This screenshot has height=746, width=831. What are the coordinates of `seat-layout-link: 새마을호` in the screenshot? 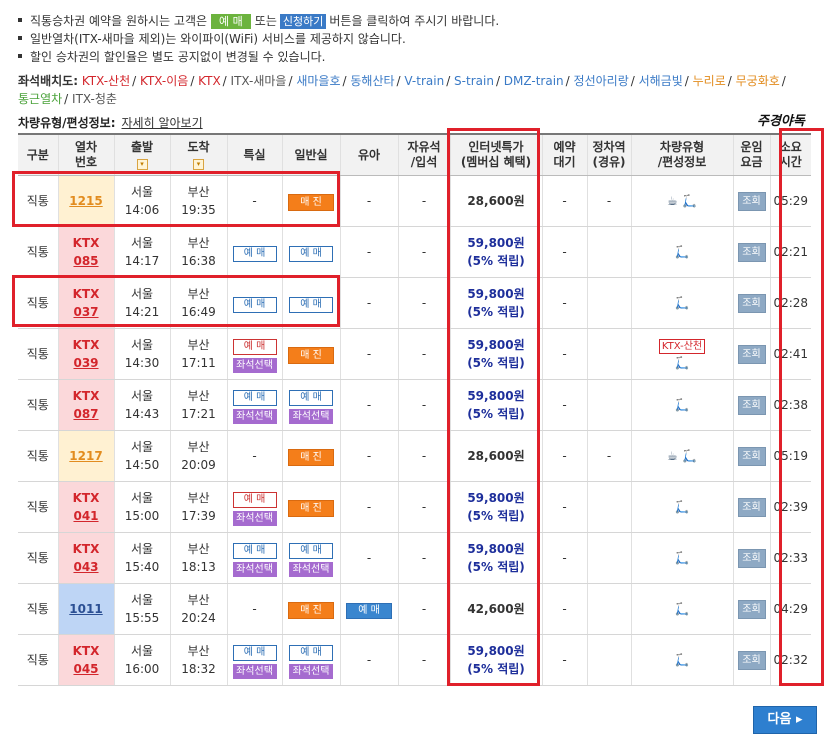 It's located at (318, 81).